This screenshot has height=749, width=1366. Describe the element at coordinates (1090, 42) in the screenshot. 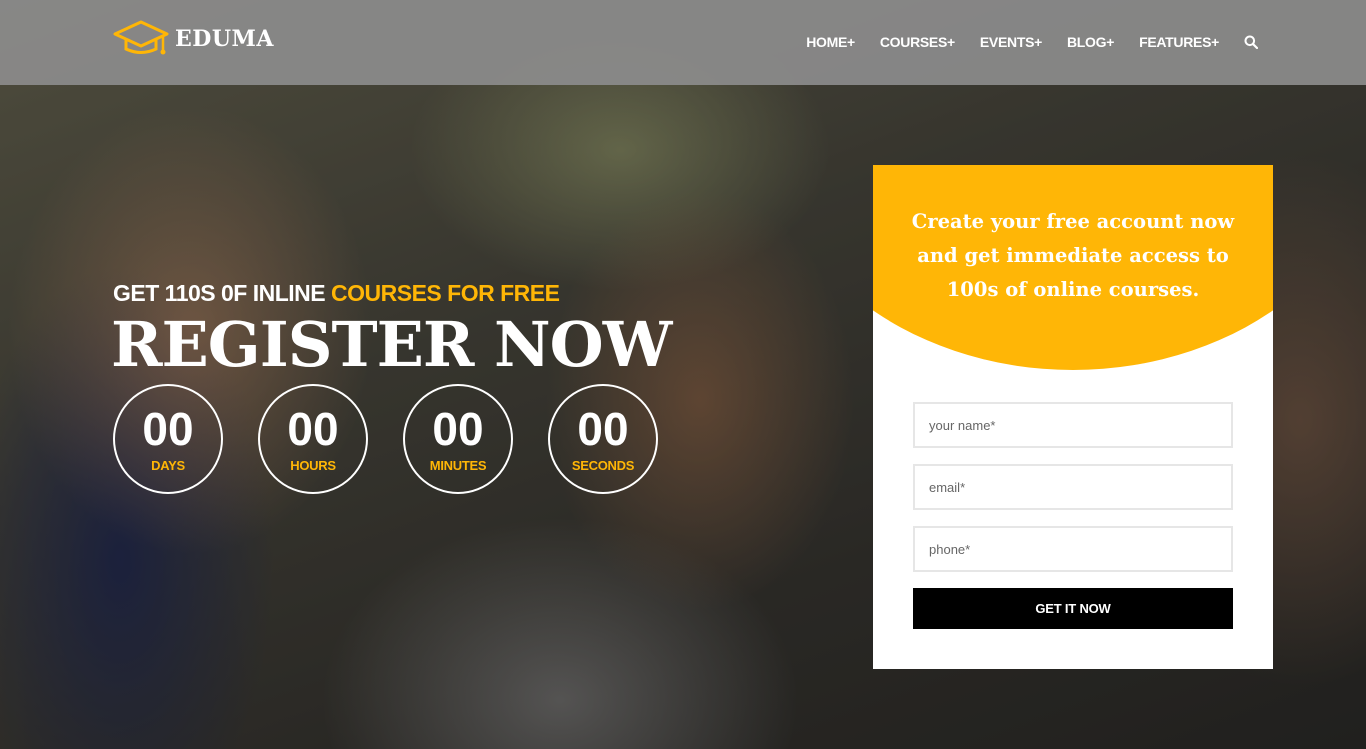

I see `nav-item-blog: BLOG+` at that location.